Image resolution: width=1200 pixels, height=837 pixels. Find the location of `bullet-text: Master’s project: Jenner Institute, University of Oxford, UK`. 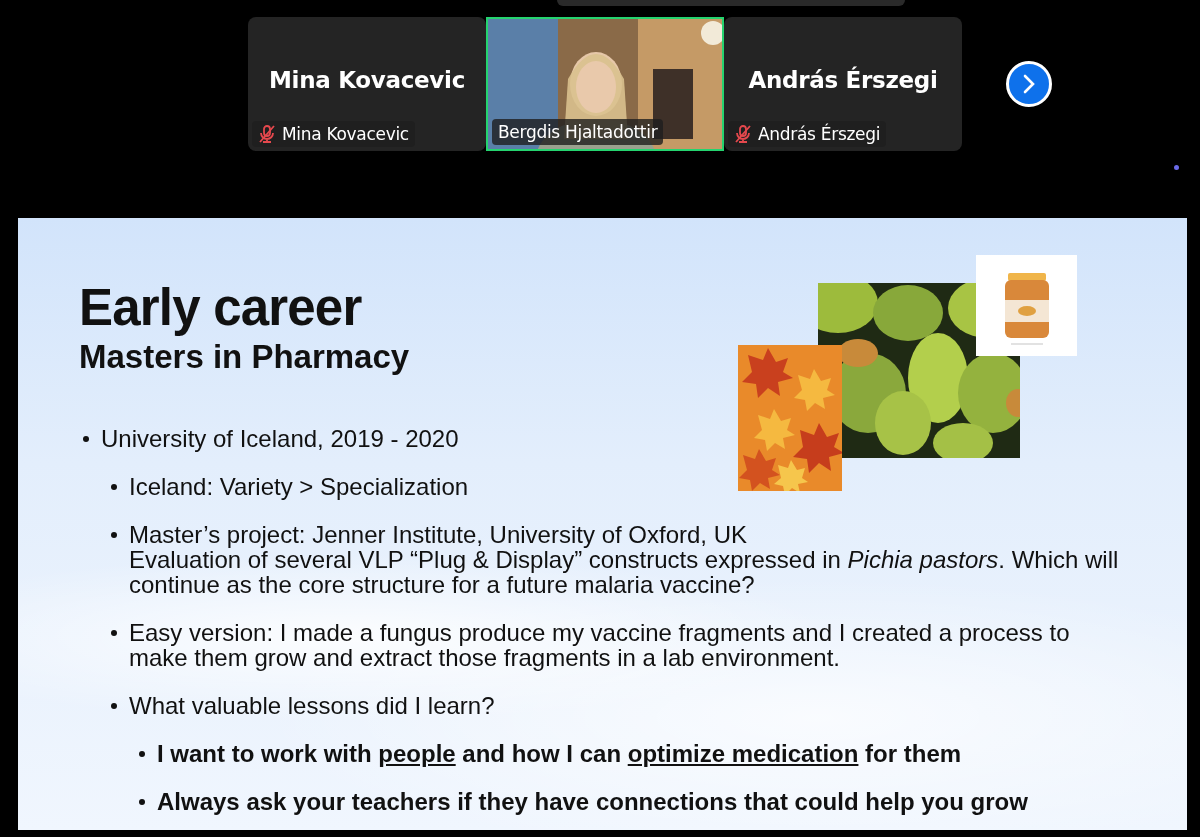

bullet-text: Master’s project: Jenner Institute, University of Oxford, UK is located at coordinates (438, 534).